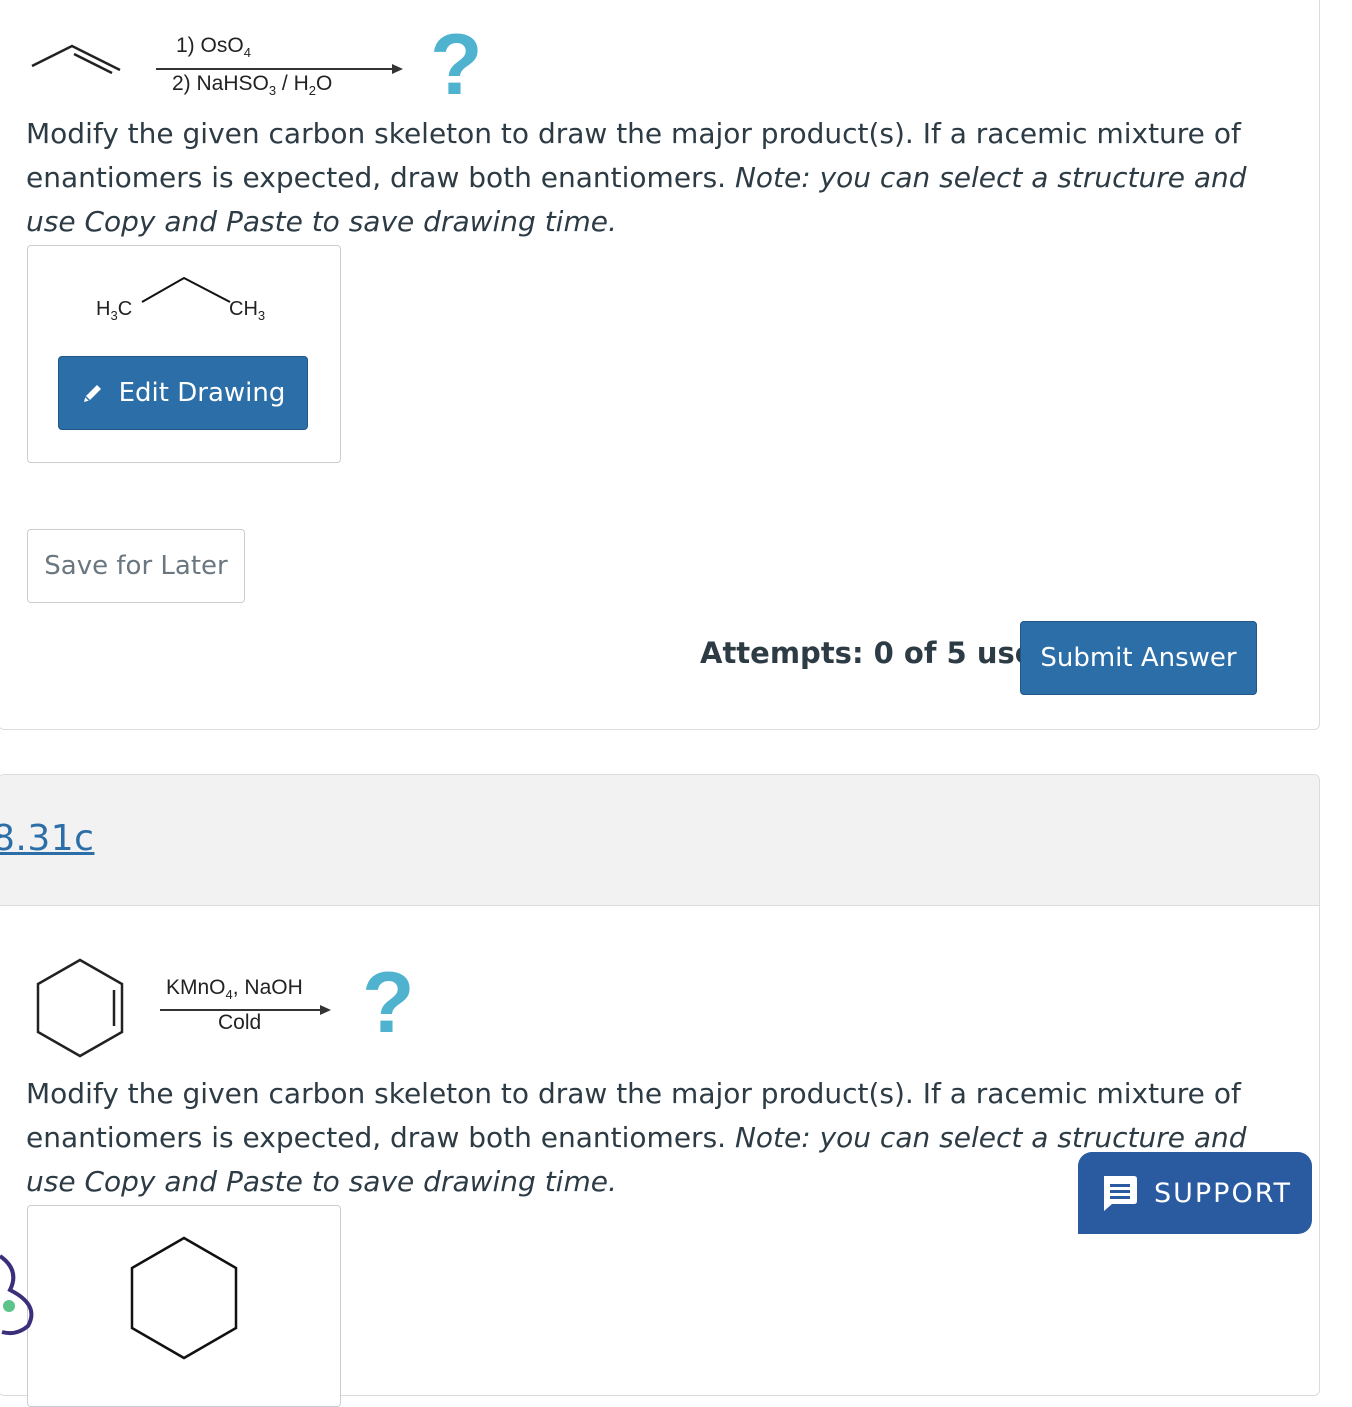  What do you see at coordinates (76, 59) in the screenshot?
I see `propene-structure` at bounding box center [76, 59].